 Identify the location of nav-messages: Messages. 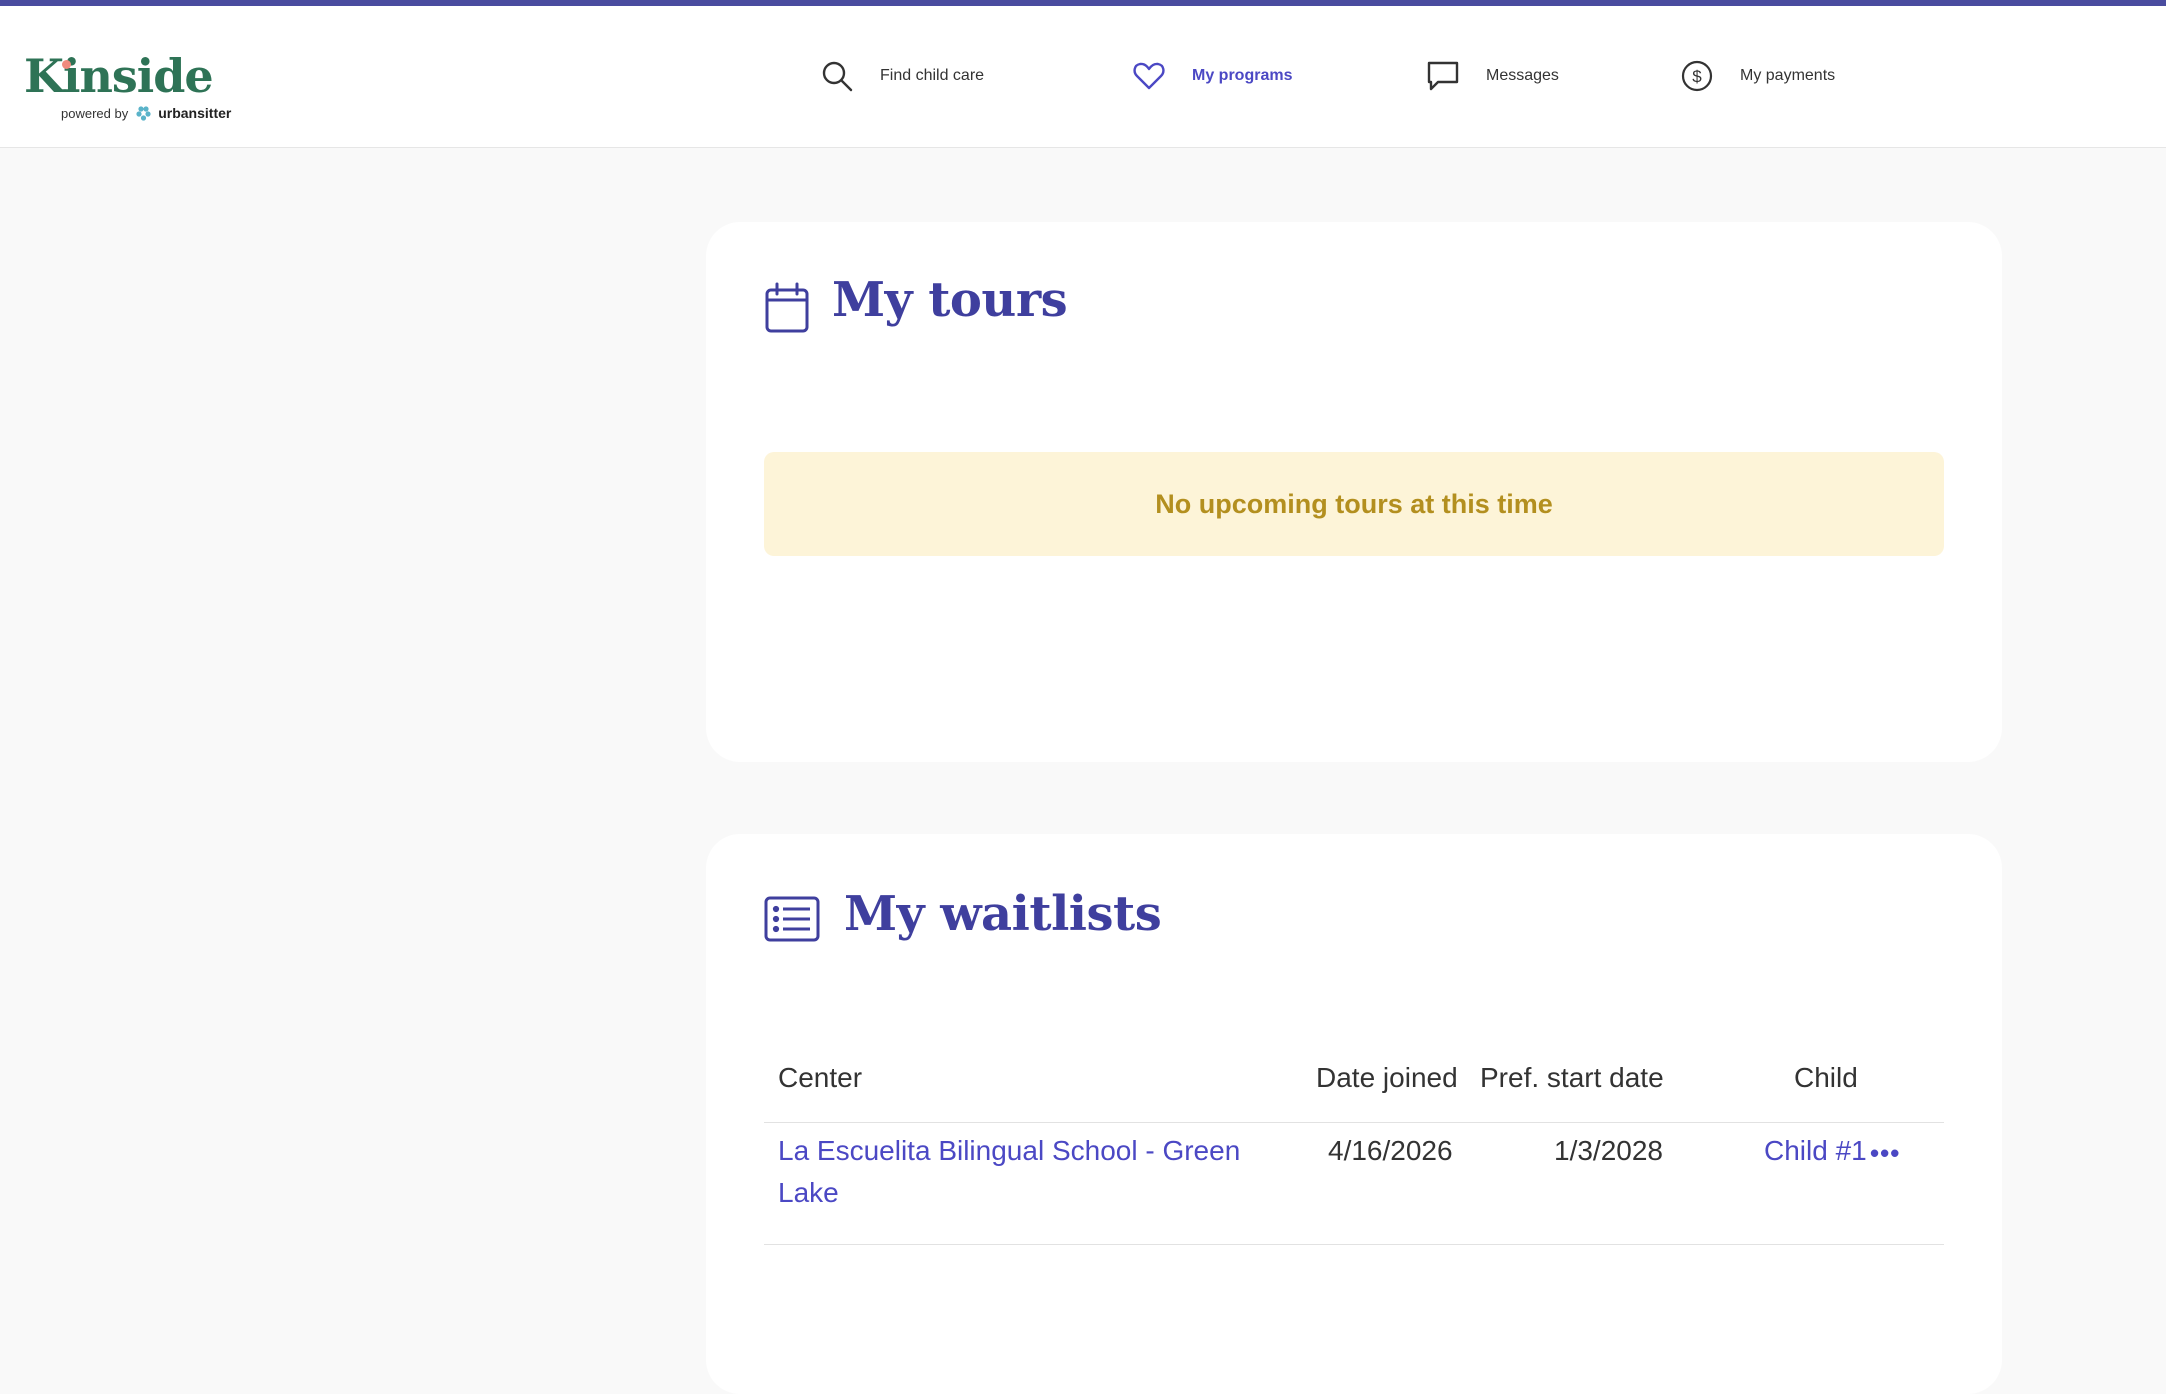
(1492, 76).